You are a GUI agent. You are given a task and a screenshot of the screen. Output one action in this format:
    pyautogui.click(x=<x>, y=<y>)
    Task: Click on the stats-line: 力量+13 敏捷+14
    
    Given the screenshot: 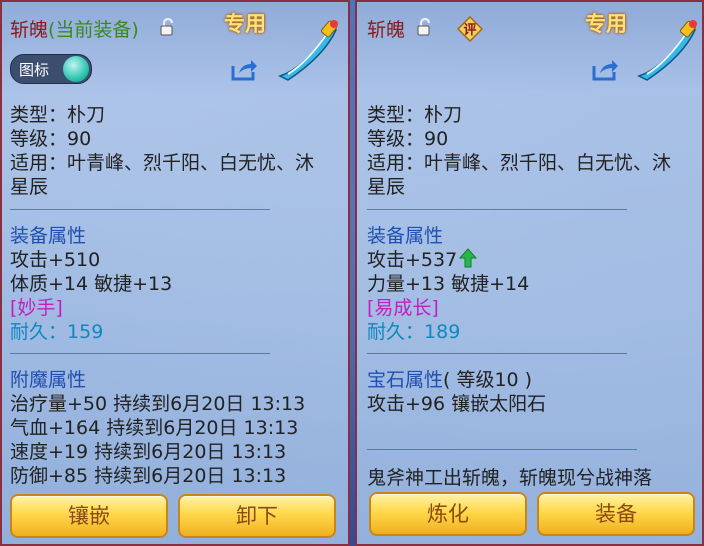 What is the action you would take?
    pyautogui.click(x=448, y=284)
    